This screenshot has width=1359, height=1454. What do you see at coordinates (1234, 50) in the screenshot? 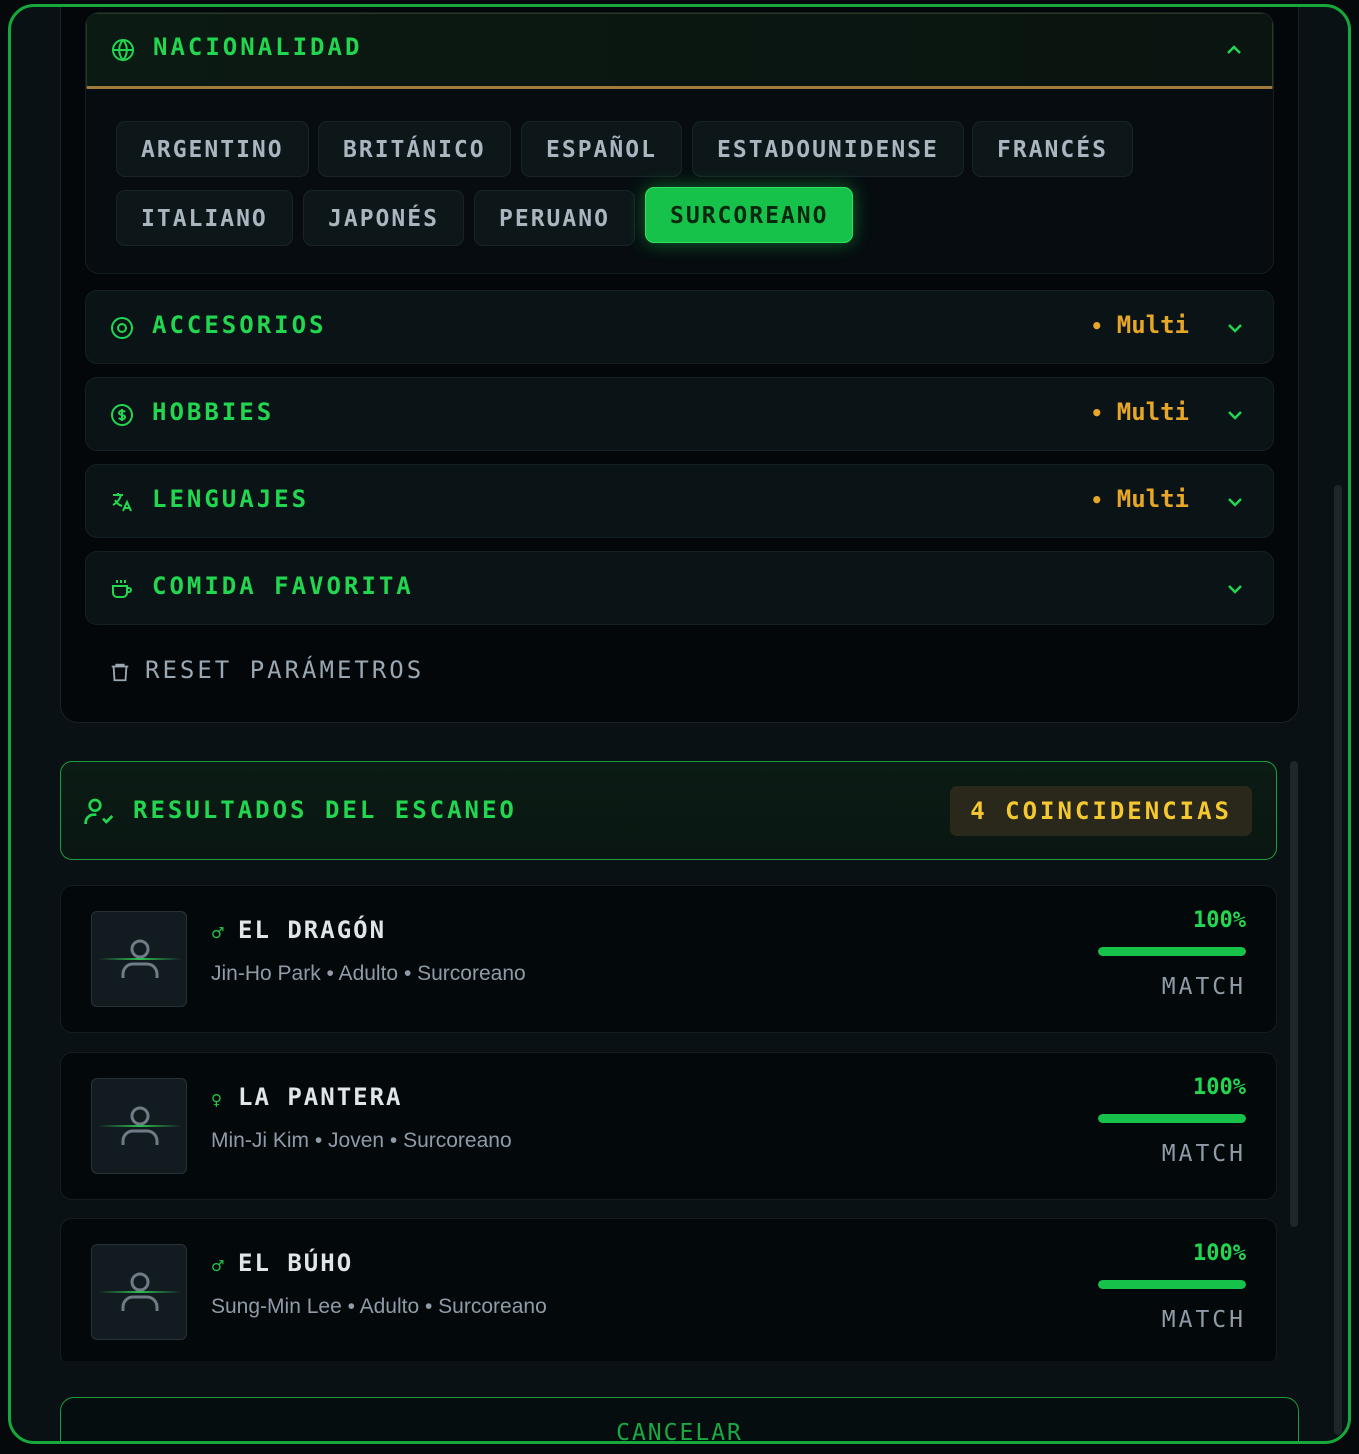
I see `chevron-up-icon` at bounding box center [1234, 50].